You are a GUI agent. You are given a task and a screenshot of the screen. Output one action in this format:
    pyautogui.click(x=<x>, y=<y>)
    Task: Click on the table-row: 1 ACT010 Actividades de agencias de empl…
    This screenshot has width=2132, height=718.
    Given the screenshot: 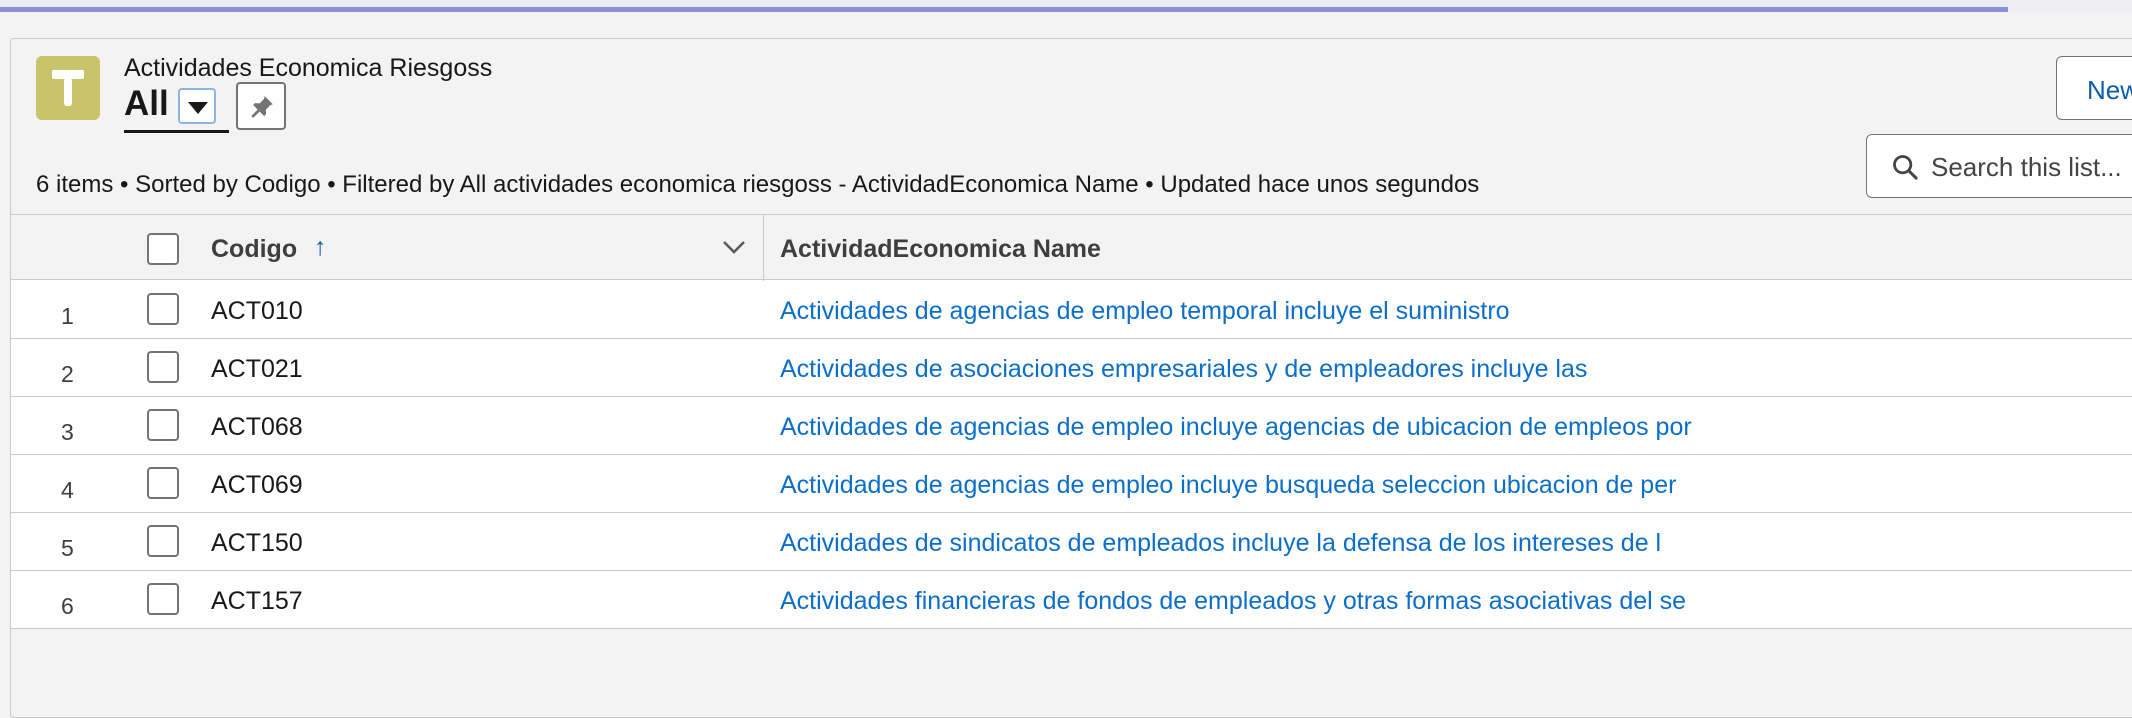 What is the action you would take?
    pyautogui.click(x=1071, y=310)
    